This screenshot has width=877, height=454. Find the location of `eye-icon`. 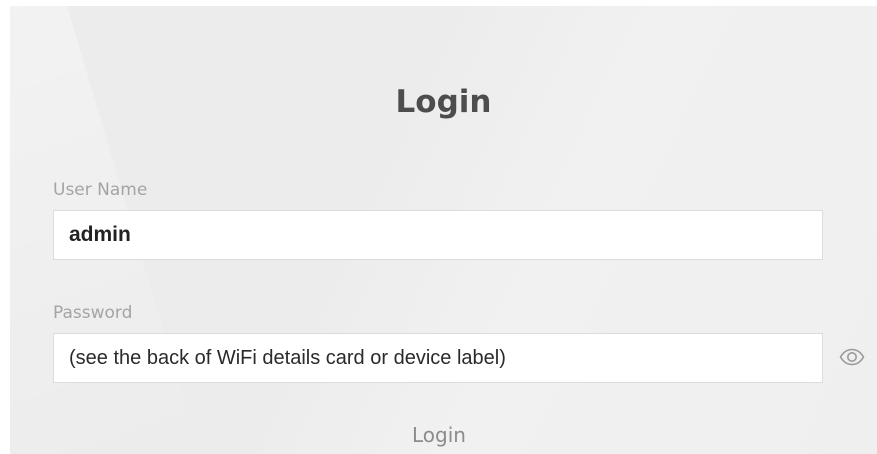

eye-icon is located at coordinates (852, 357).